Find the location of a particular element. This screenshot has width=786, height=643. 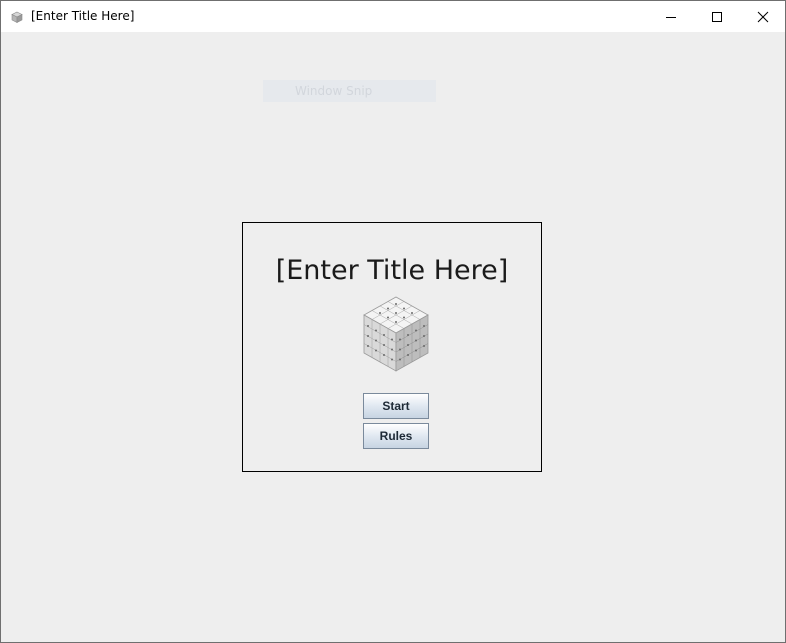

maximize-button is located at coordinates (717, 16).